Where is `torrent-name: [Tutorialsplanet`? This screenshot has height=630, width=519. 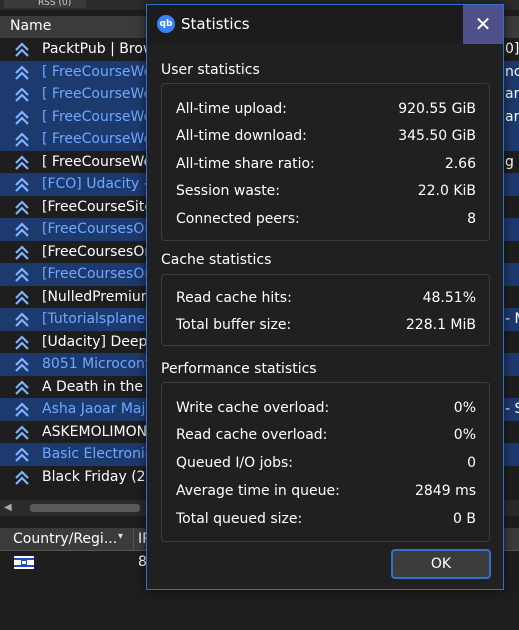 torrent-name: [Tutorialsplanet is located at coordinates (96, 319).